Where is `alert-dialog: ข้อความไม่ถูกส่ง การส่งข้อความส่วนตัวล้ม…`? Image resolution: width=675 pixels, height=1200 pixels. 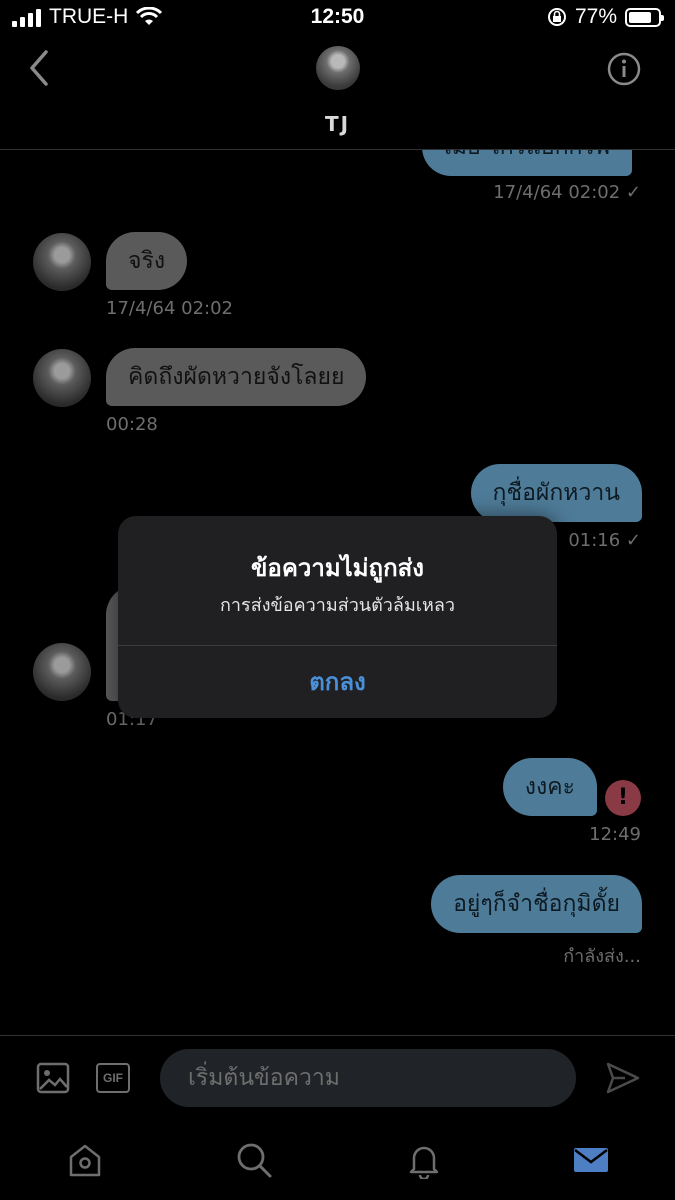
alert-dialog: ข้อความไม่ถูกส่ง การส่งข้อความส่วนตัวล้ม… is located at coordinates (337, 617).